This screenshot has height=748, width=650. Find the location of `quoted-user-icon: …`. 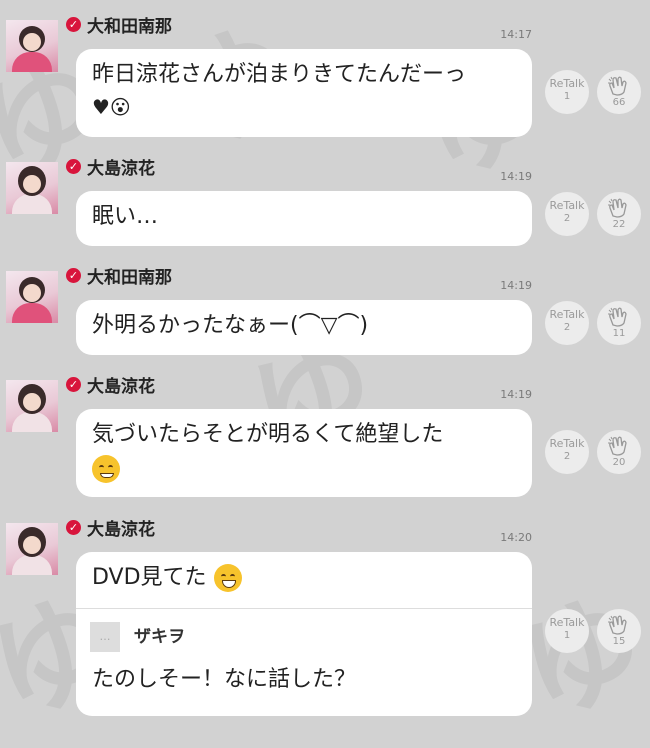

quoted-user-icon: … is located at coordinates (105, 637).